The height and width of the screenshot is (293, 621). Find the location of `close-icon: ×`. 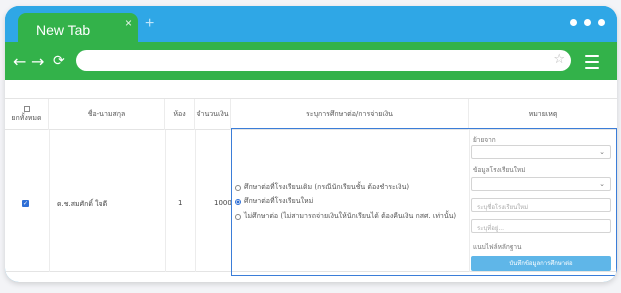

close-icon: × is located at coordinates (128, 23).